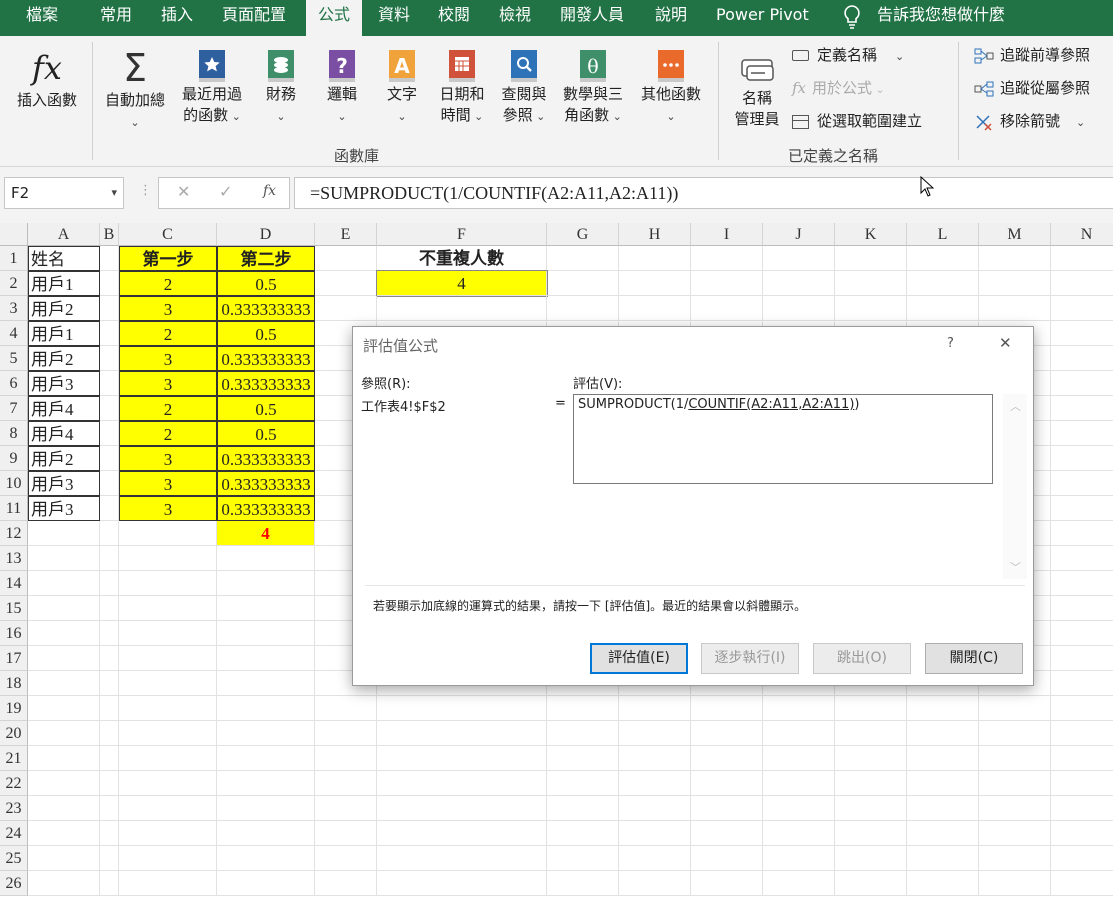 This screenshot has width=1113, height=901. Describe the element at coordinates (1082, 658) in the screenshot. I see `cell-n17` at that location.